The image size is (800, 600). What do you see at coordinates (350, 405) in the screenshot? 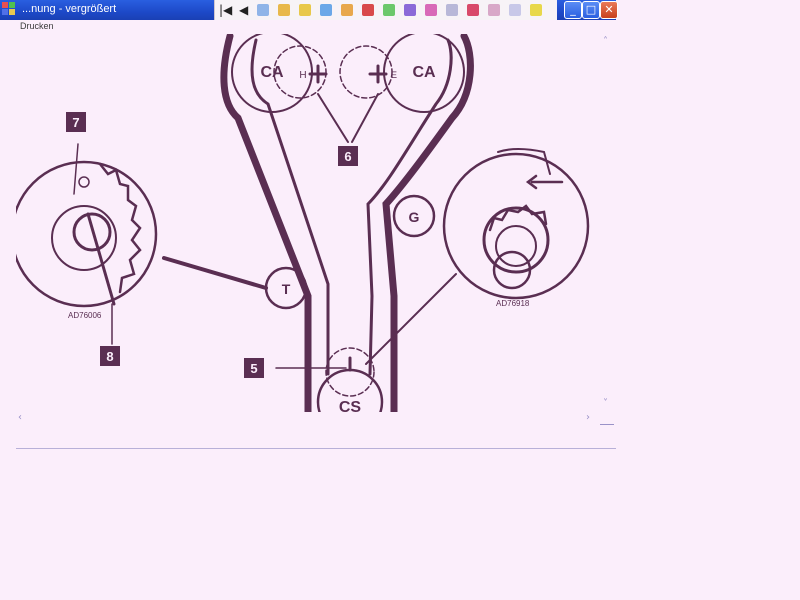
I see `crankshaft-label: CS` at bounding box center [350, 405].